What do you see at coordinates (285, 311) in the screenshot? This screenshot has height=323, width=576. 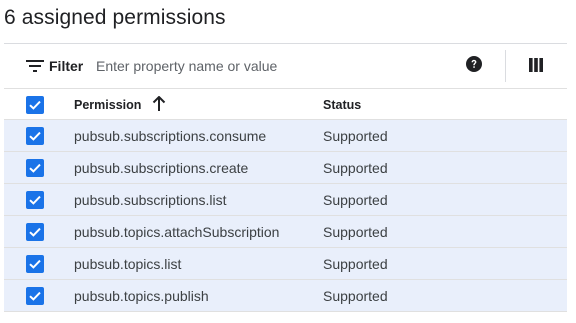 I see `table-bottom-border` at bounding box center [285, 311].